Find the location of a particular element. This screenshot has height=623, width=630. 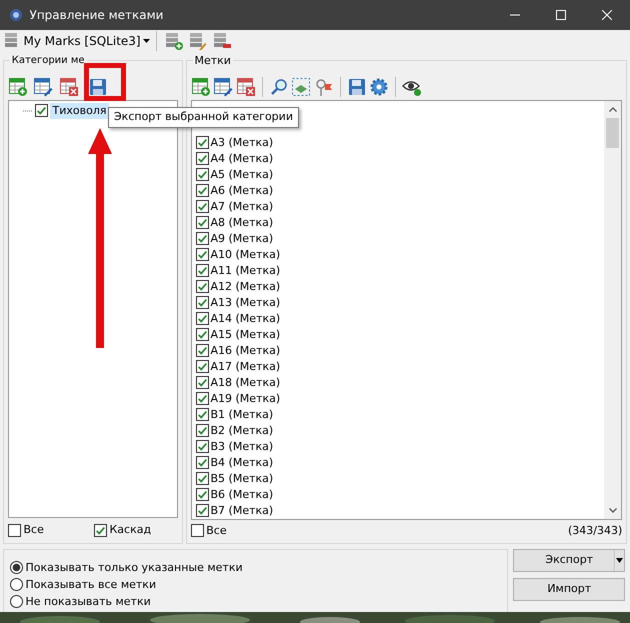

list-item: B4 (Метка) is located at coordinates (242, 462).